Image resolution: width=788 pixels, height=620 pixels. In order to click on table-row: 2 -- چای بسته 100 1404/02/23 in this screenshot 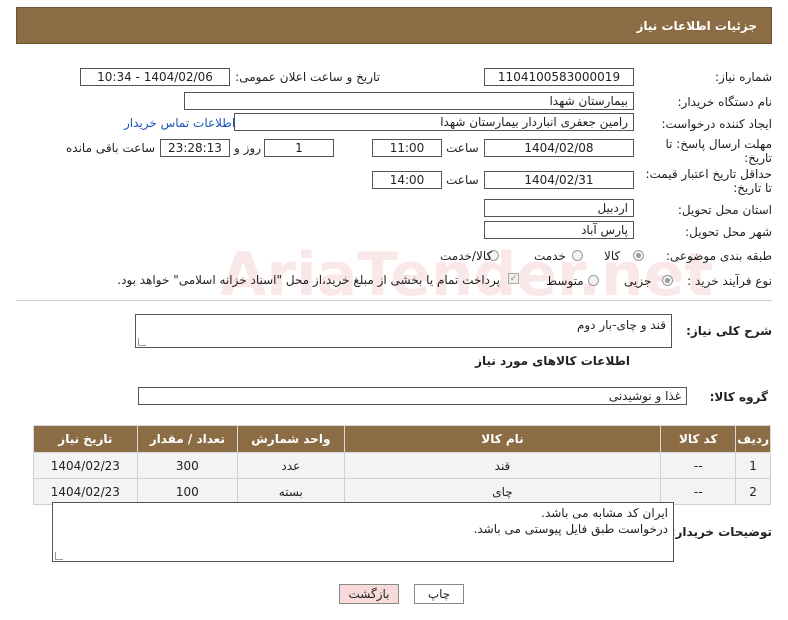, I will do `click(402, 491)`.